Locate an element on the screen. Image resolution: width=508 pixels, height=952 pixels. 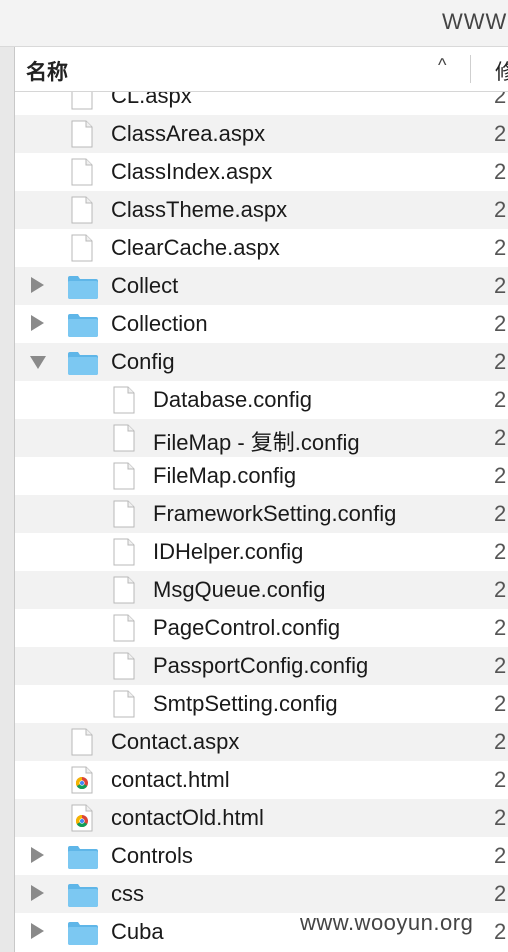
file-row: ClassTheme.aspx 2 is located at coordinates (261, 210).